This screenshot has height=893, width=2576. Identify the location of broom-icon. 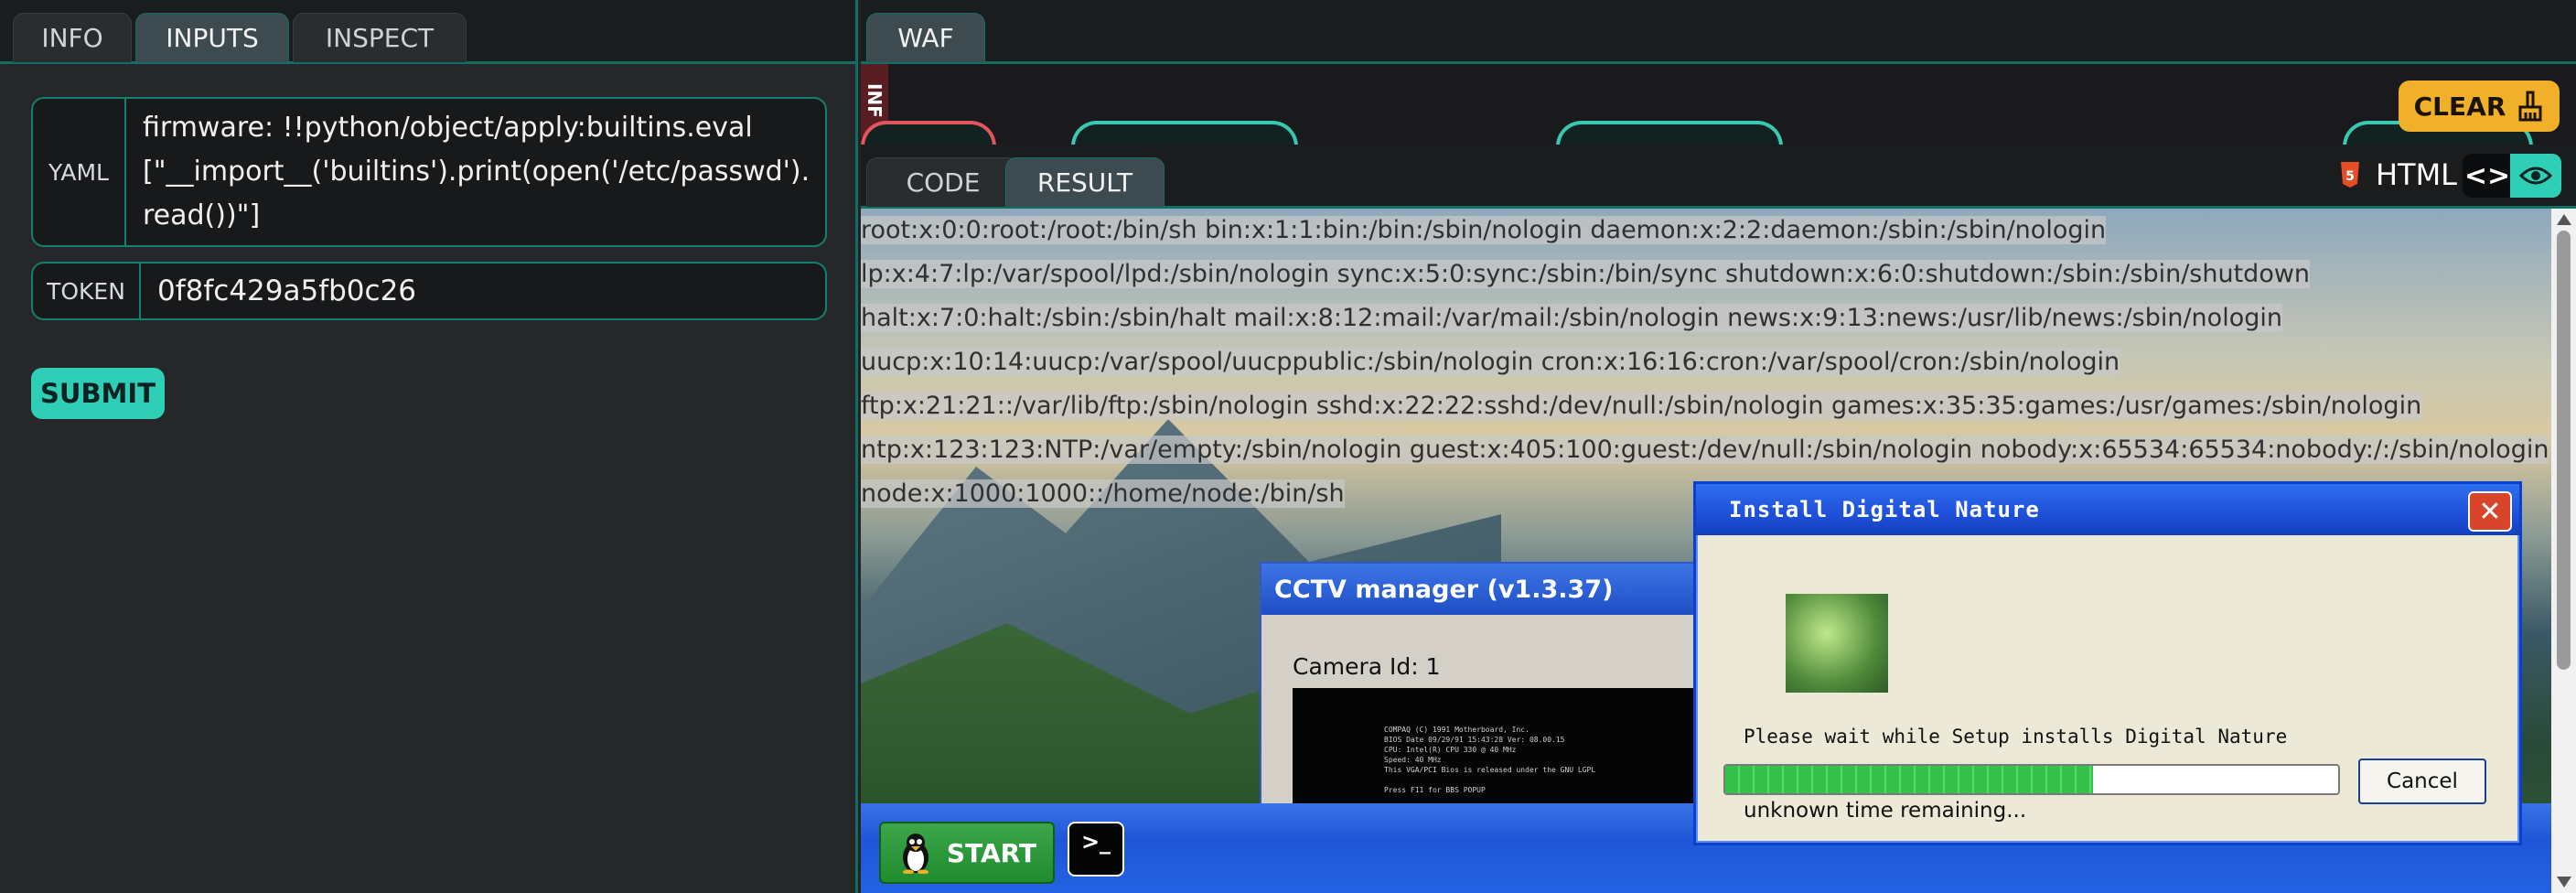
(2530, 106).